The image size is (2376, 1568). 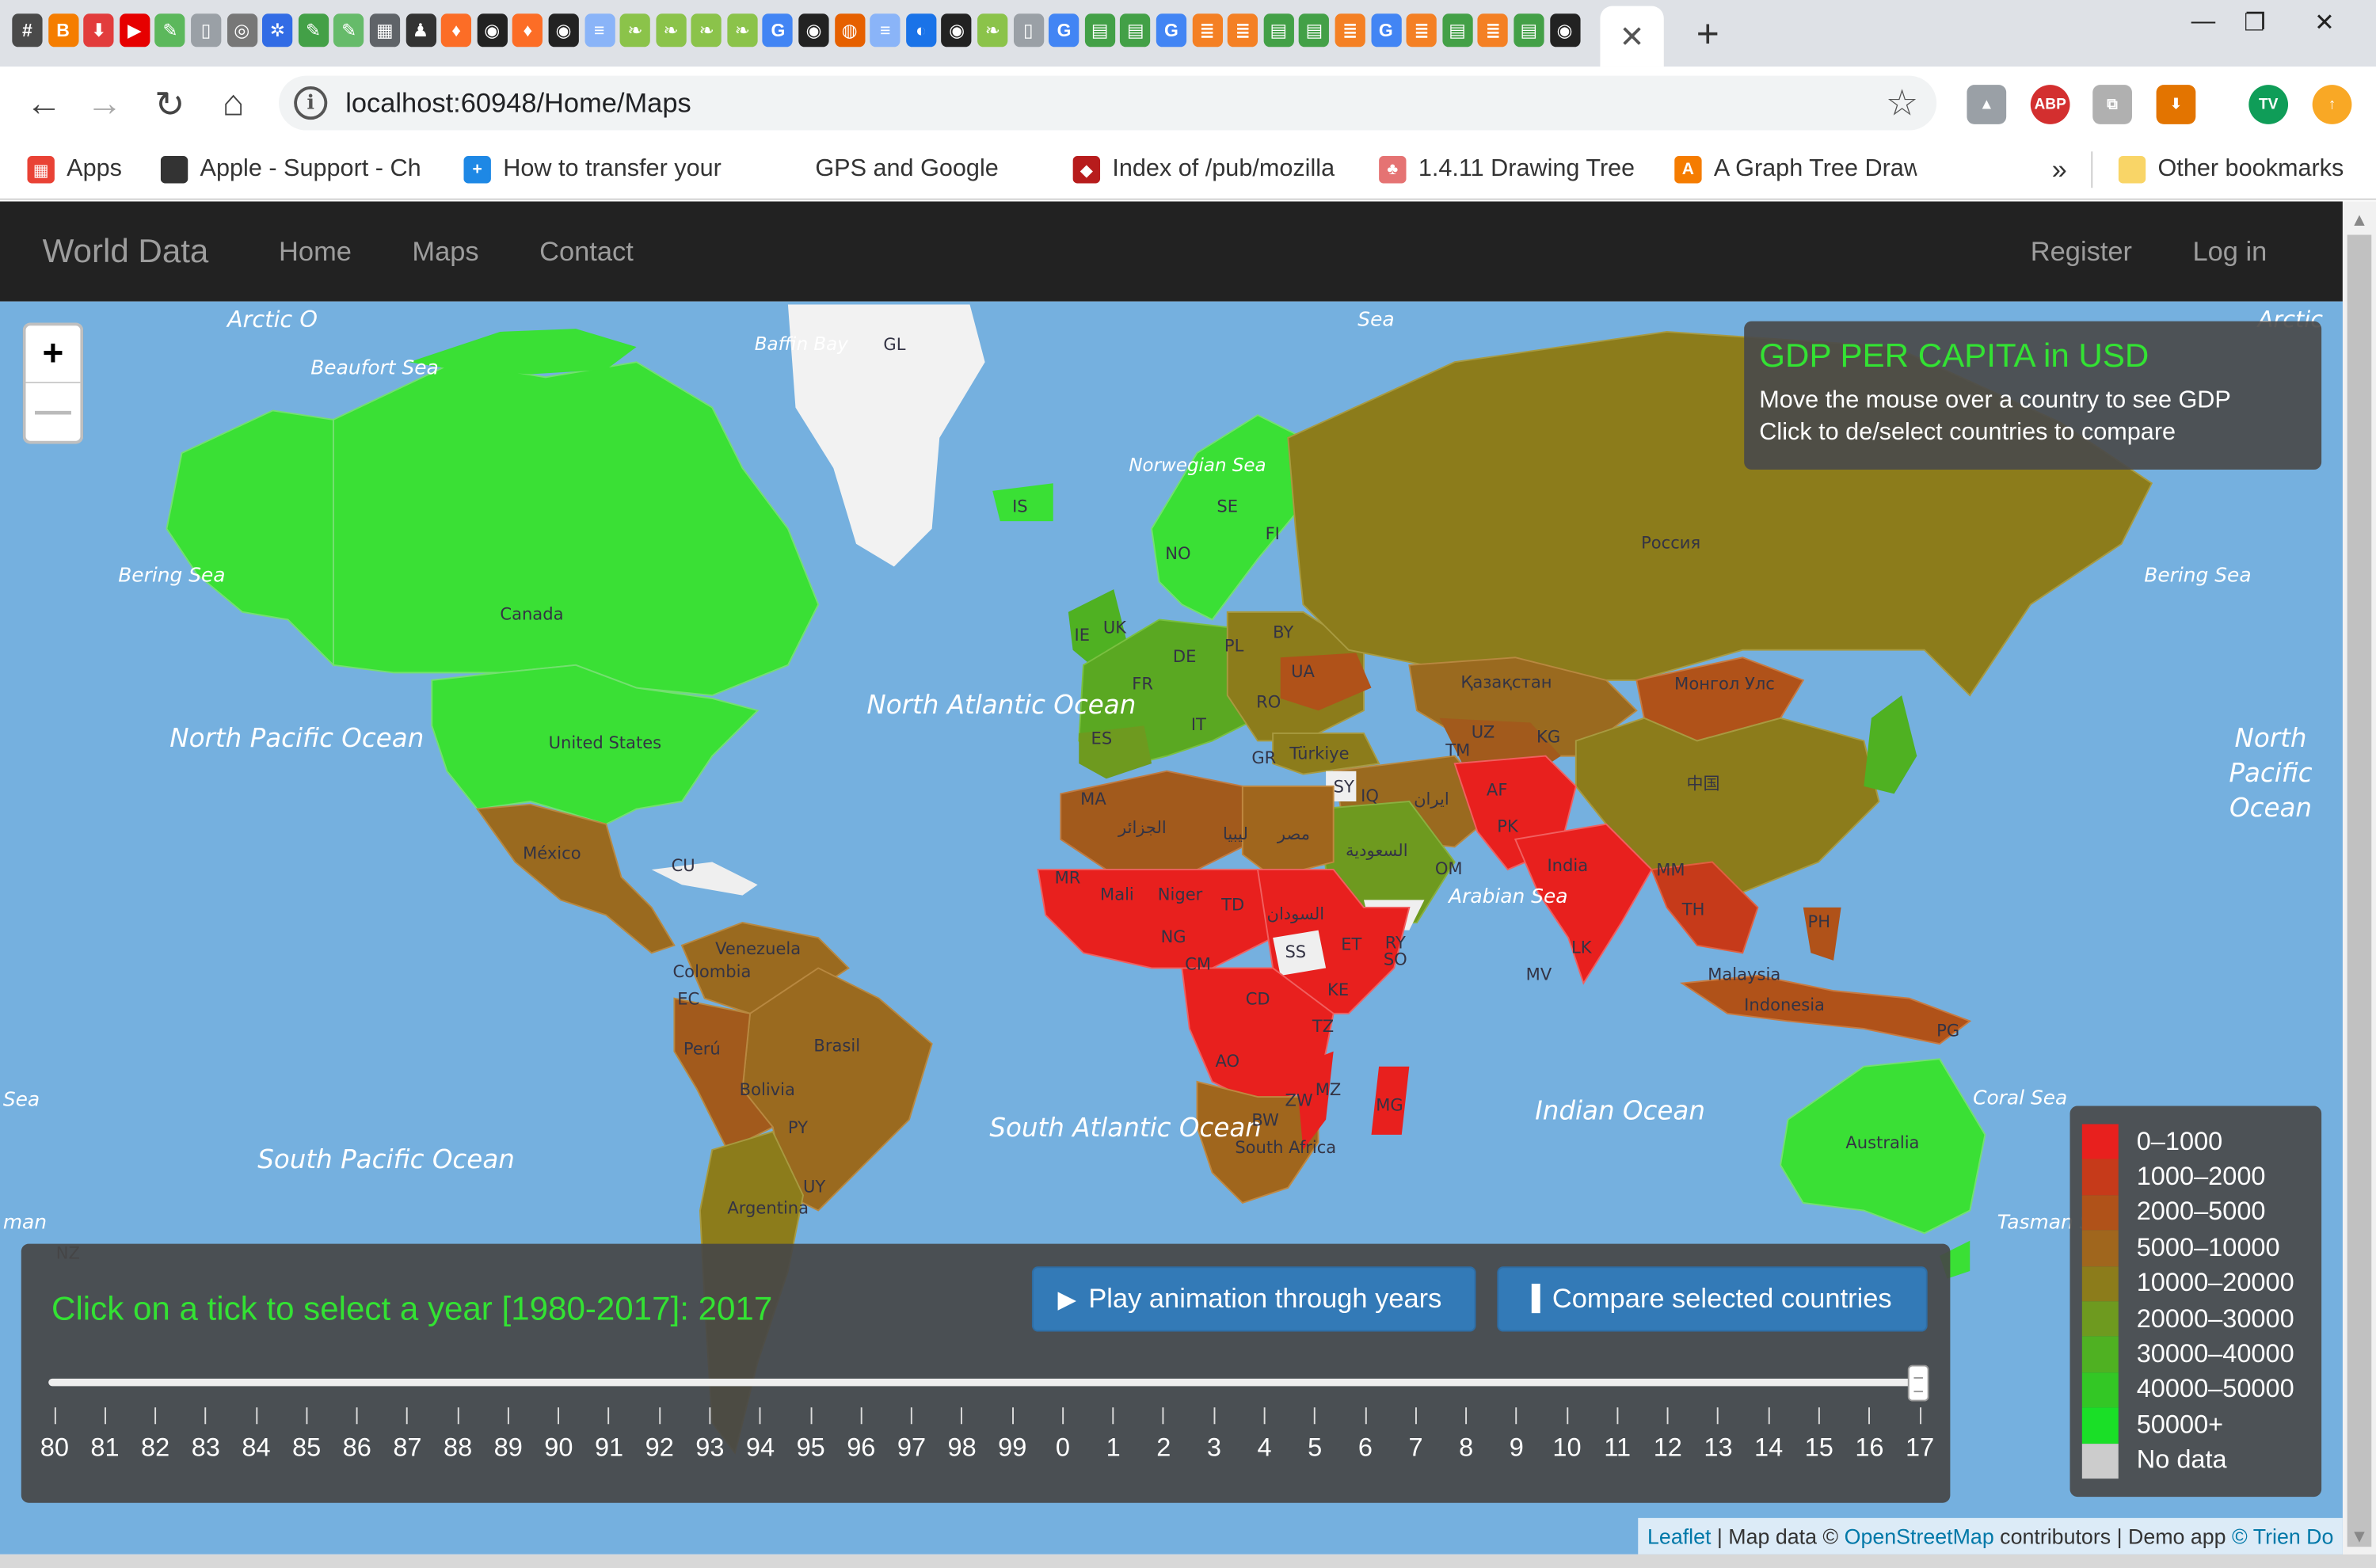 I want to click on year-tick: 17, so click(x=1920, y=1435).